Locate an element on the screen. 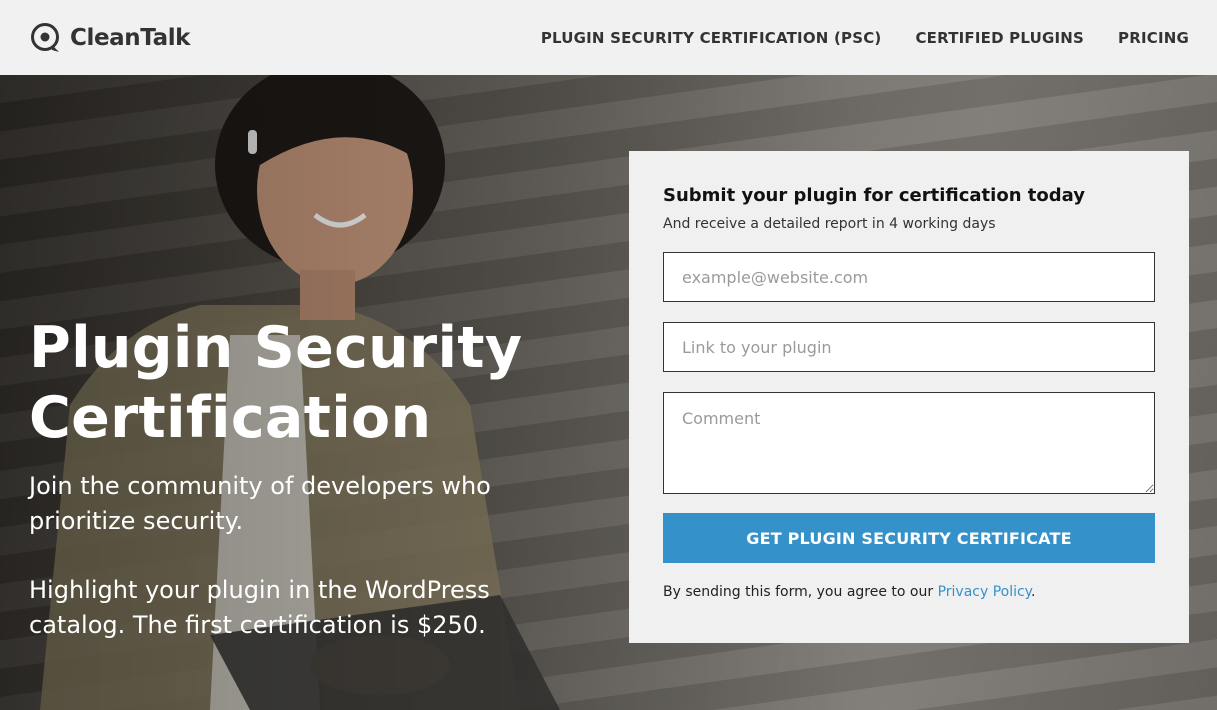  logo: CleanTalk is located at coordinates (110, 38).